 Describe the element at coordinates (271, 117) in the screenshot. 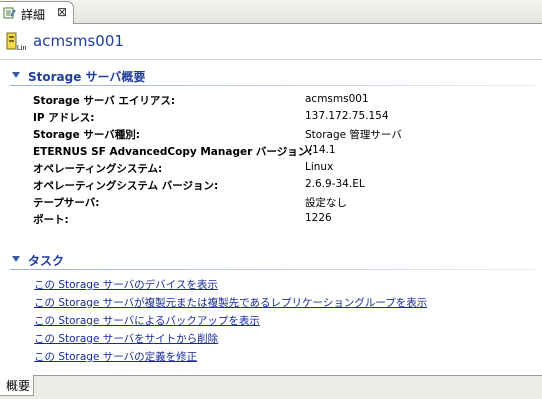

I see `property-row: IP アドレス: 137.172.75.154` at that location.